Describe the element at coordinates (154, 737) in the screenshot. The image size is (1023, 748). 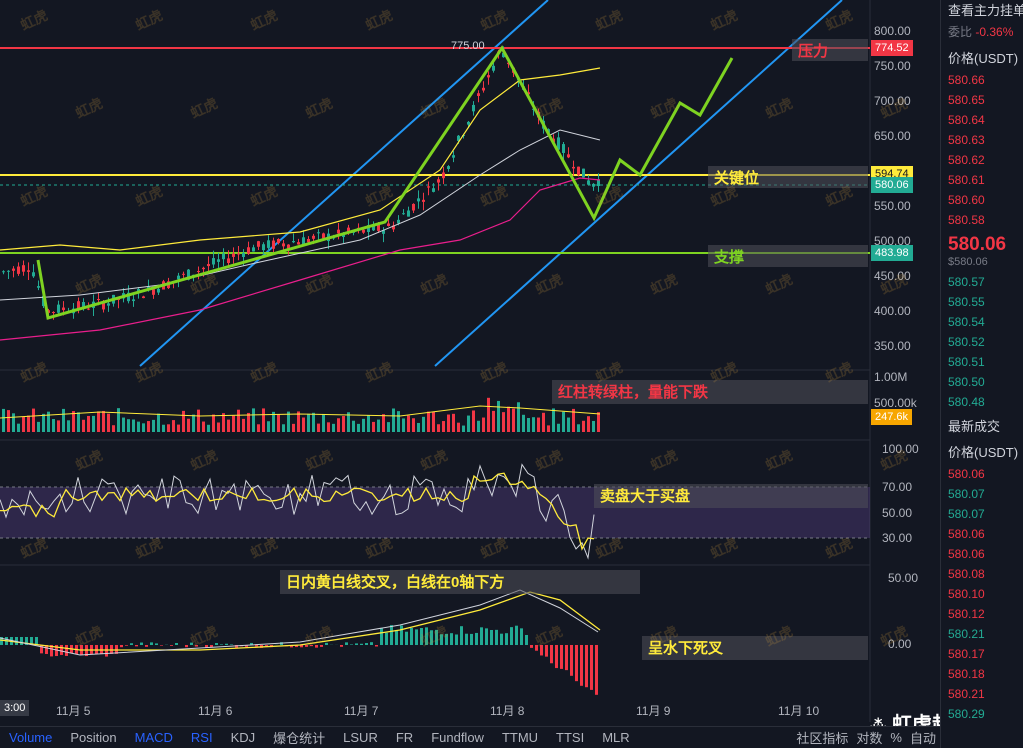
I see `toolbar-item-macd: MACD` at that location.